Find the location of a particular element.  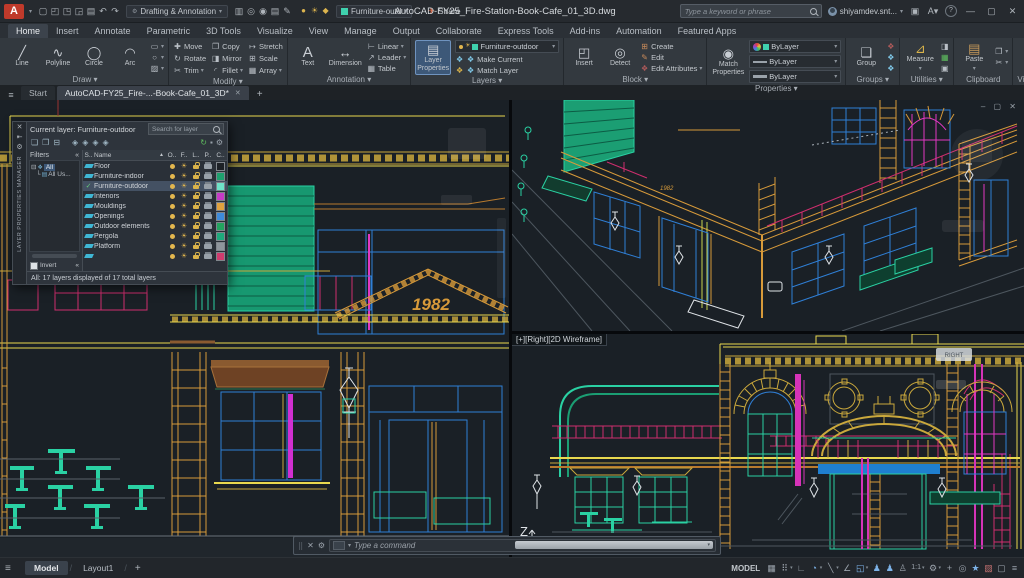

scale-list-icon: 1:1 ▾ is located at coordinates (917, 568).